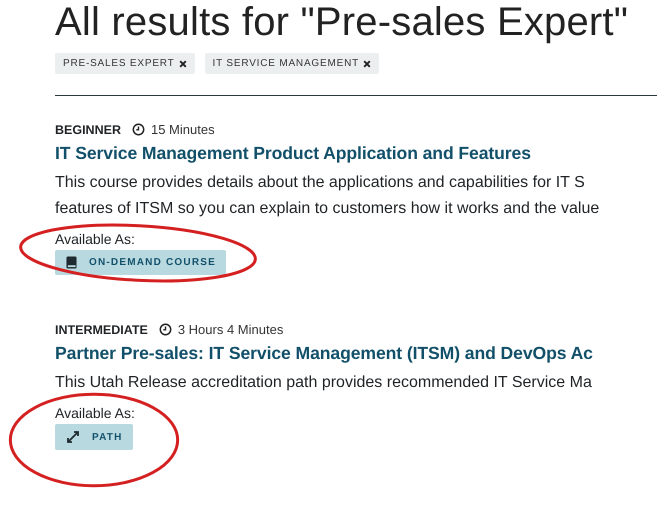 This screenshot has height=513, width=657. What do you see at coordinates (73, 437) in the screenshot?
I see `diagonal-arrows-icon` at bounding box center [73, 437].